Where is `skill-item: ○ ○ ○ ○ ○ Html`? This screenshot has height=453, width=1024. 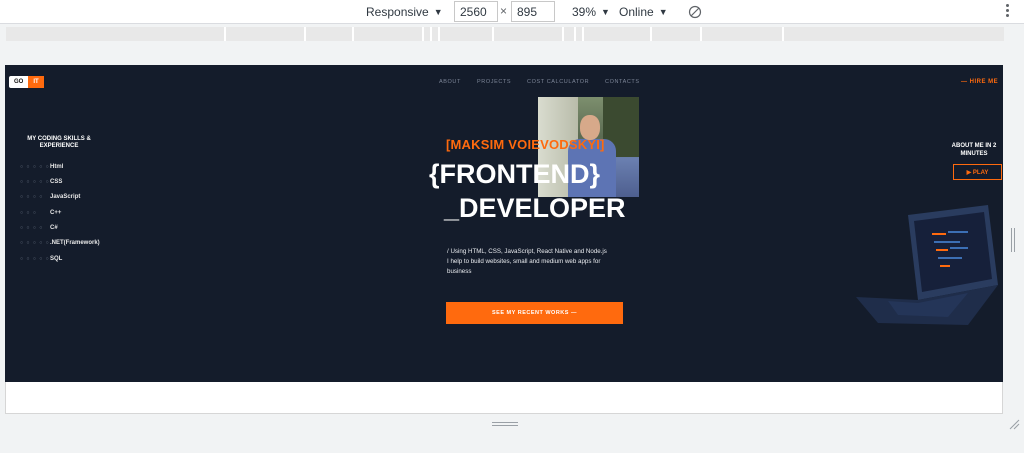 skill-item: ○ ○ ○ ○ ○ Html is located at coordinates (42, 167).